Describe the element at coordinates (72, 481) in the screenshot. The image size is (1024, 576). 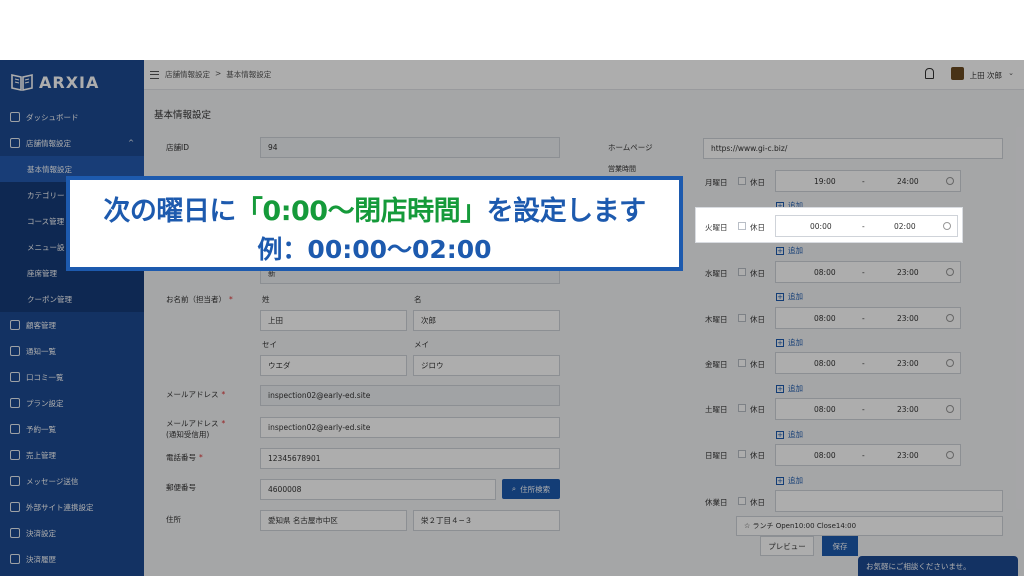
I see `sidebar-item-messages: メッセージ送信` at that location.